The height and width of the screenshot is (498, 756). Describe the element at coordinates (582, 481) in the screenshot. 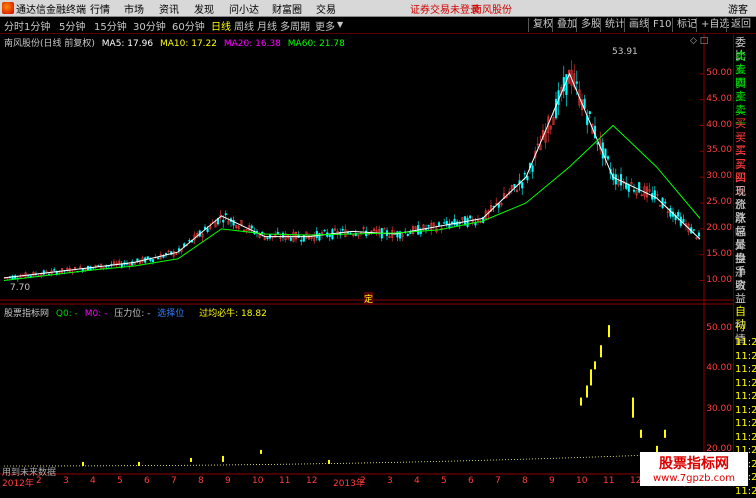

I see `x-axis-tick: 10` at that location.